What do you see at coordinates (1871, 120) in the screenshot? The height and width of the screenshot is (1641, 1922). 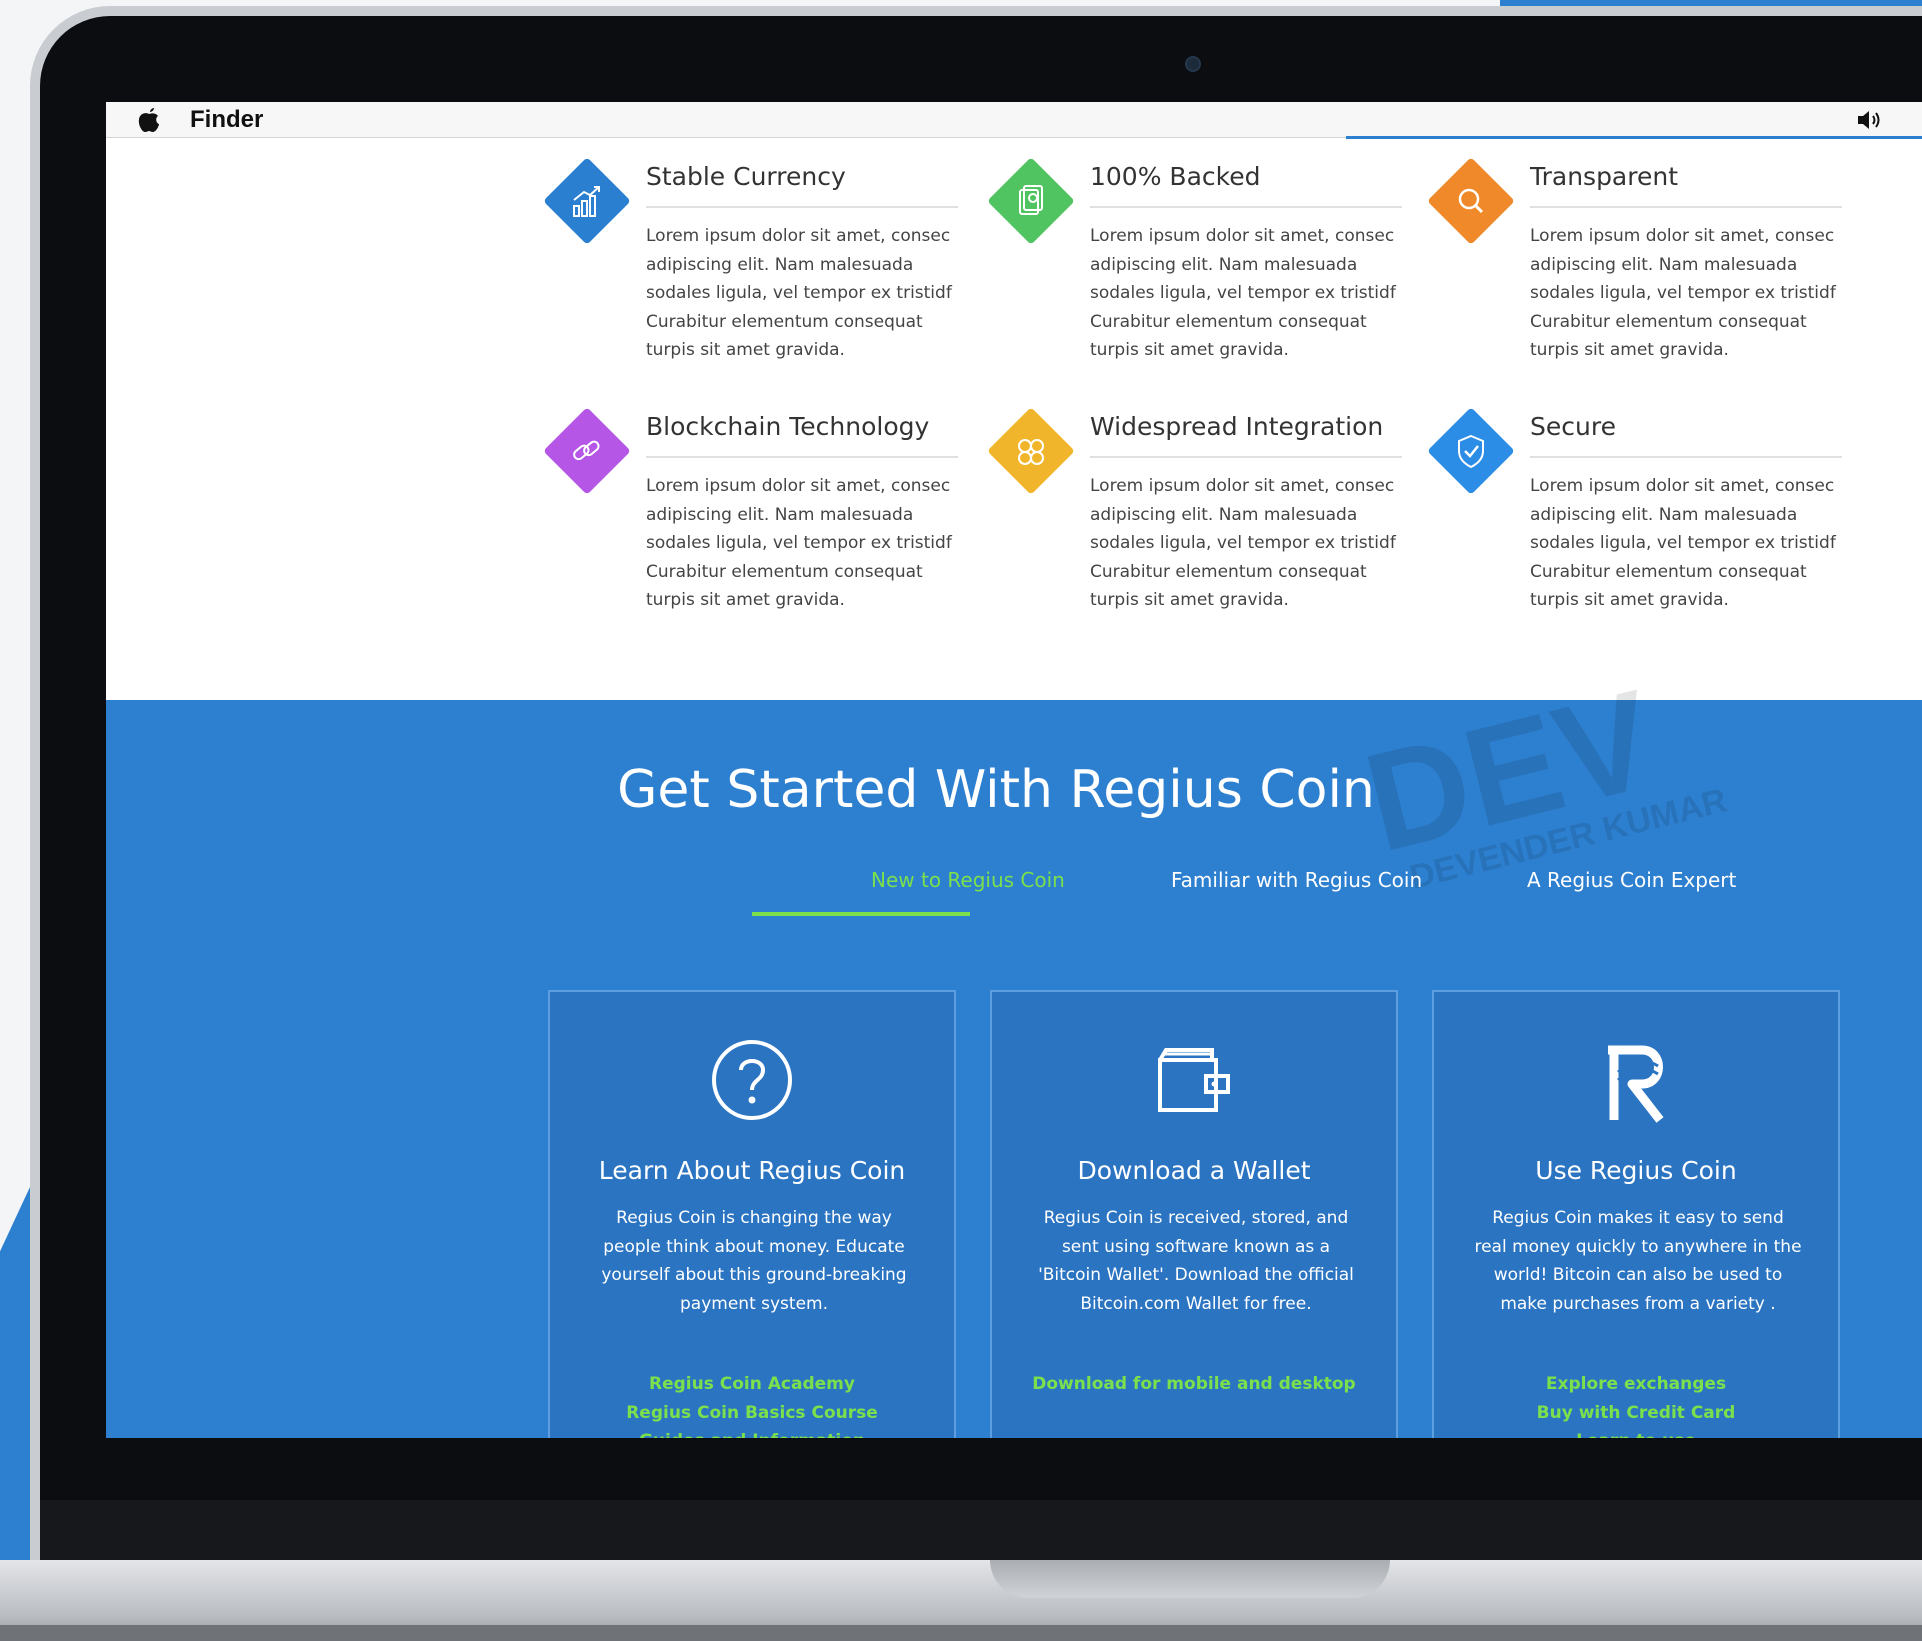 I see `speaker-volume-icon` at bounding box center [1871, 120].